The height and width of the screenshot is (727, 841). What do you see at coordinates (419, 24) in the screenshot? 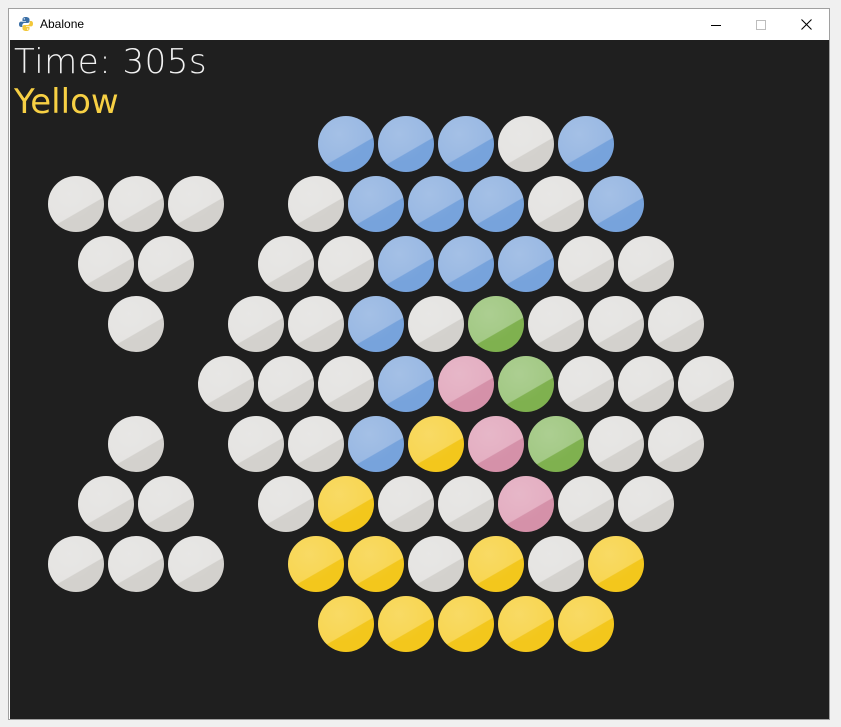
I see `title-bar: Abalone` at bounding box center [419, 24].